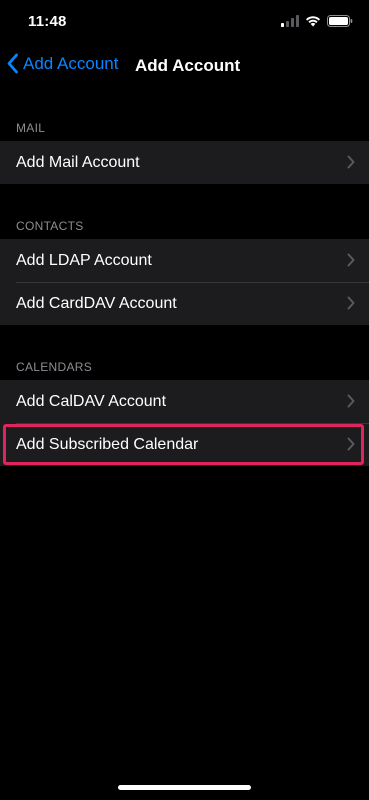  Describe the element at coordinates (78, 162) in the screenshot. I see `row-label: Add Mail Account` at that location.